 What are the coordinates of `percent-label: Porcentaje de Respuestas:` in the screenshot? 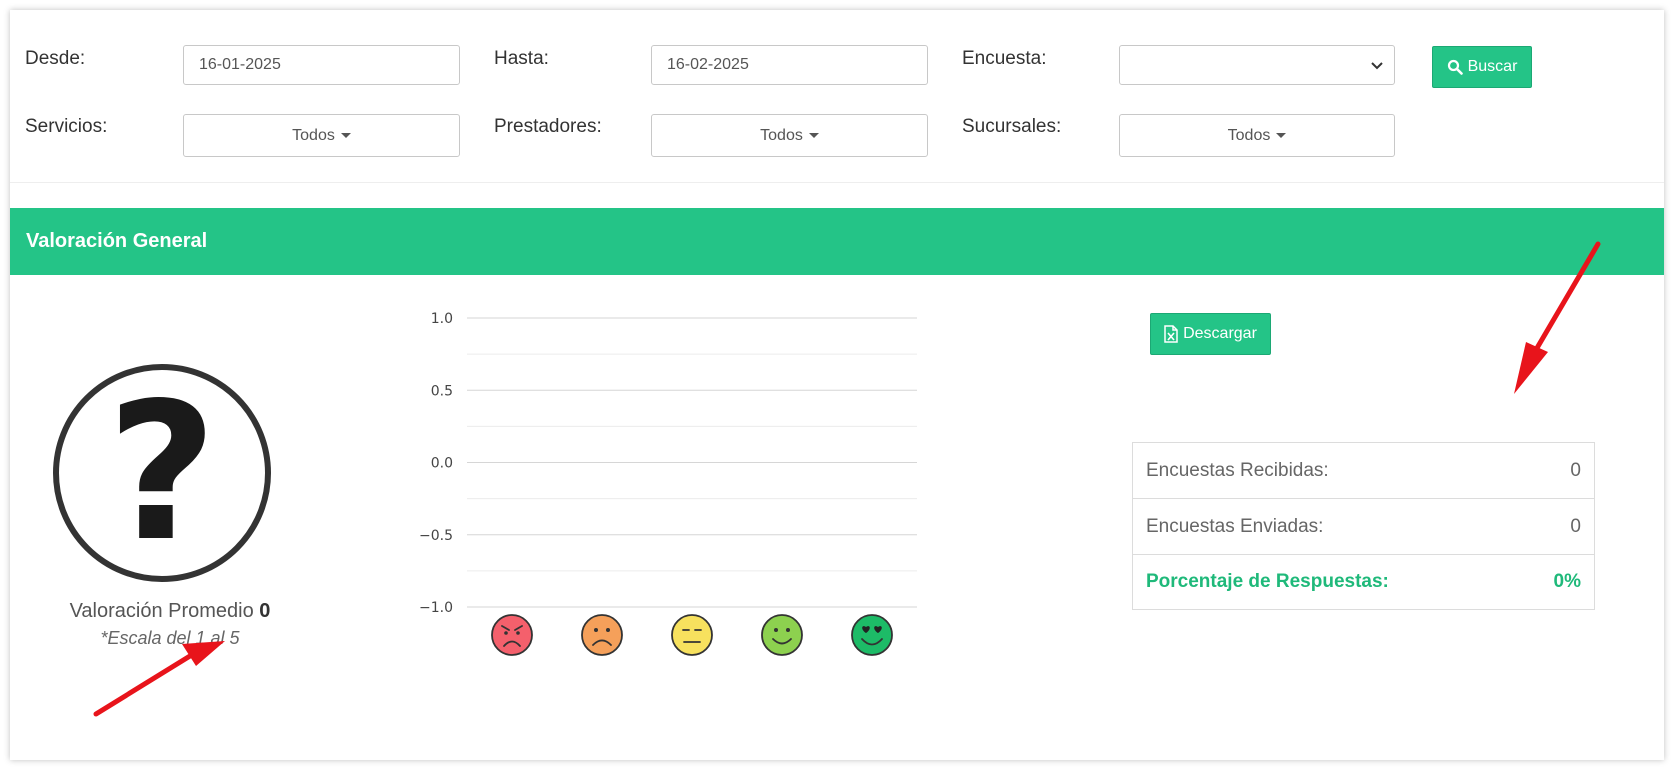 It's located at (1267, 581).